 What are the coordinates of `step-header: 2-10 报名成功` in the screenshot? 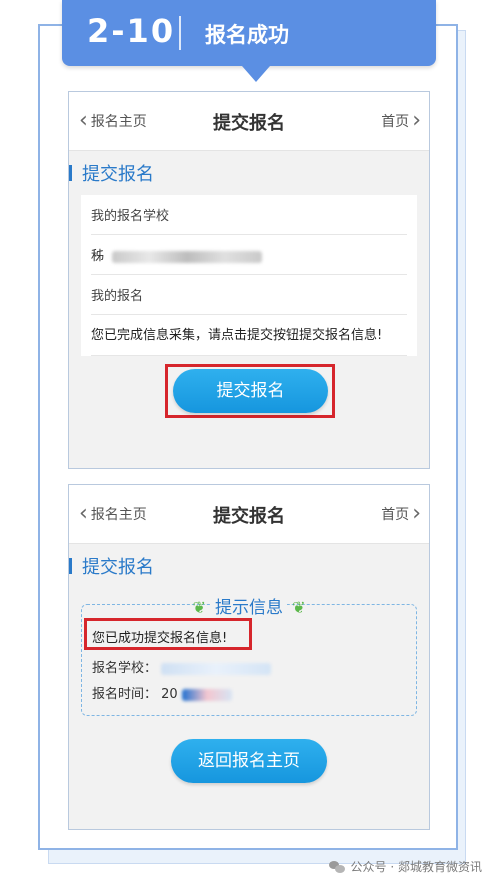 It's located at (249, 41).